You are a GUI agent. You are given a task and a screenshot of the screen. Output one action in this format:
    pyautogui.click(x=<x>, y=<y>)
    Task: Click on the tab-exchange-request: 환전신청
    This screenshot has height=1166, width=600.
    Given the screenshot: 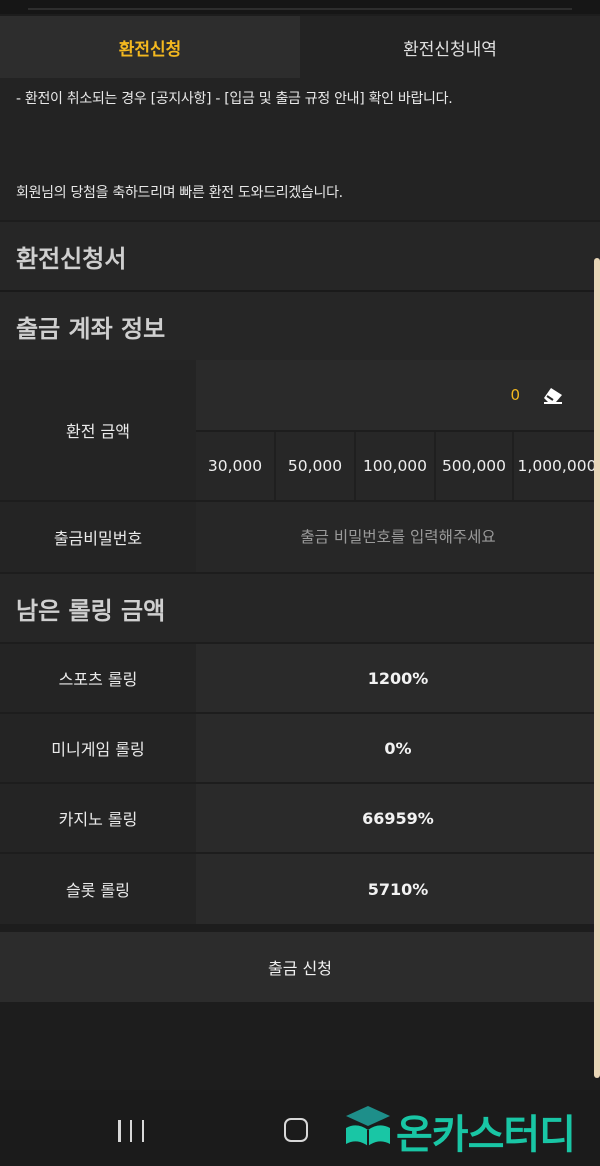 What is the action you would take?
    pyautogui.click(x=150, y=47)
    